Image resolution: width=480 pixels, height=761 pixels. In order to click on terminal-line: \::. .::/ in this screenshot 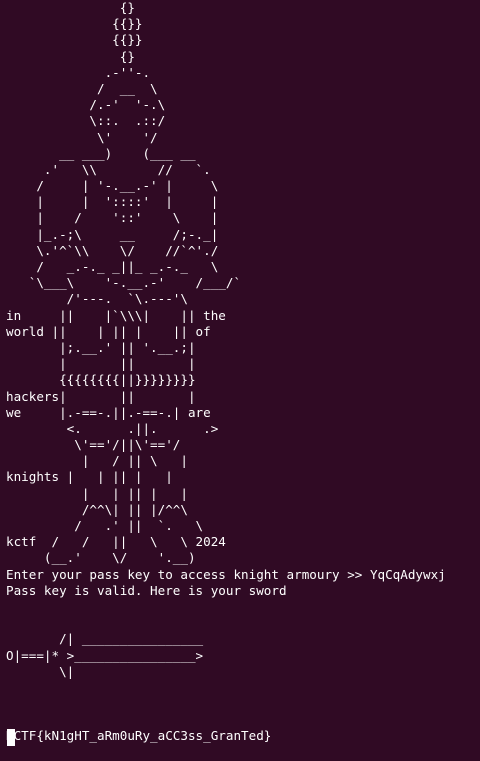, I will do `click(86, 121)`.